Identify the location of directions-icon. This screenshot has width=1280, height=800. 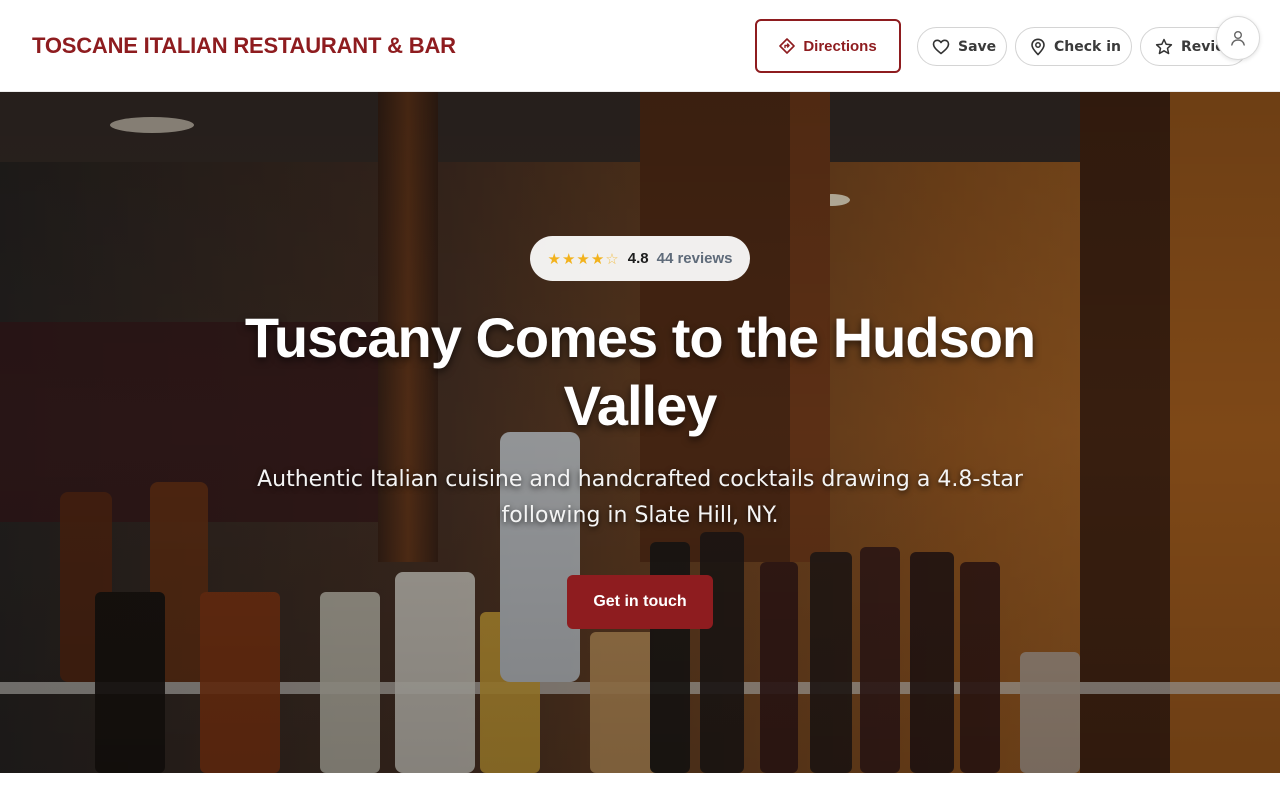
(787, 46).